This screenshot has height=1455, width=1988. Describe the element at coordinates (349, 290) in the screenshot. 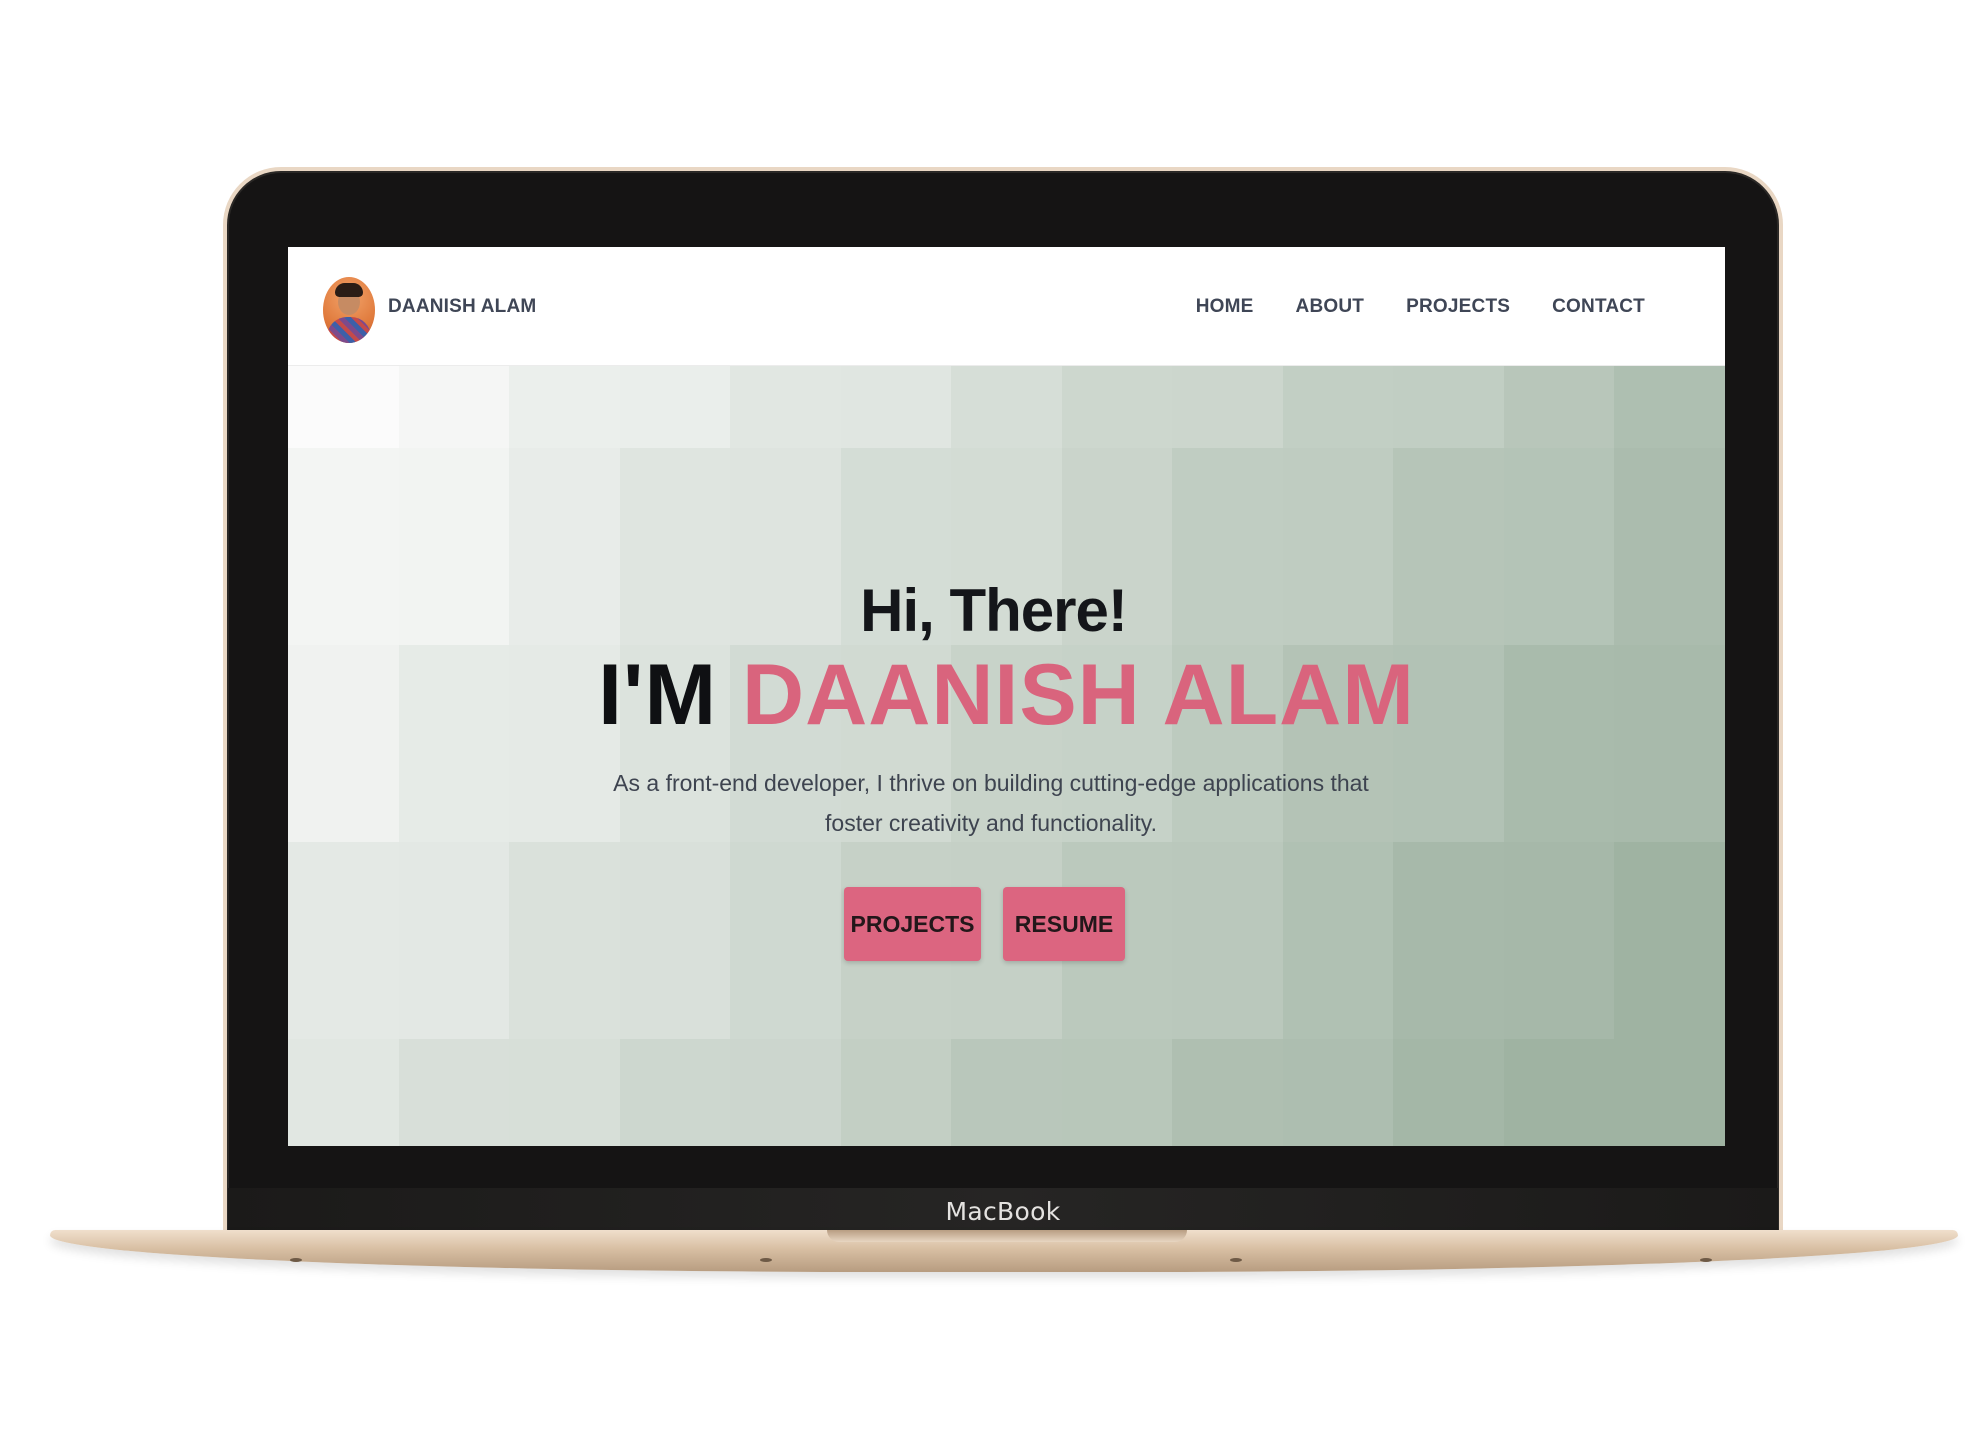

I see `avatar-hair` at that location.